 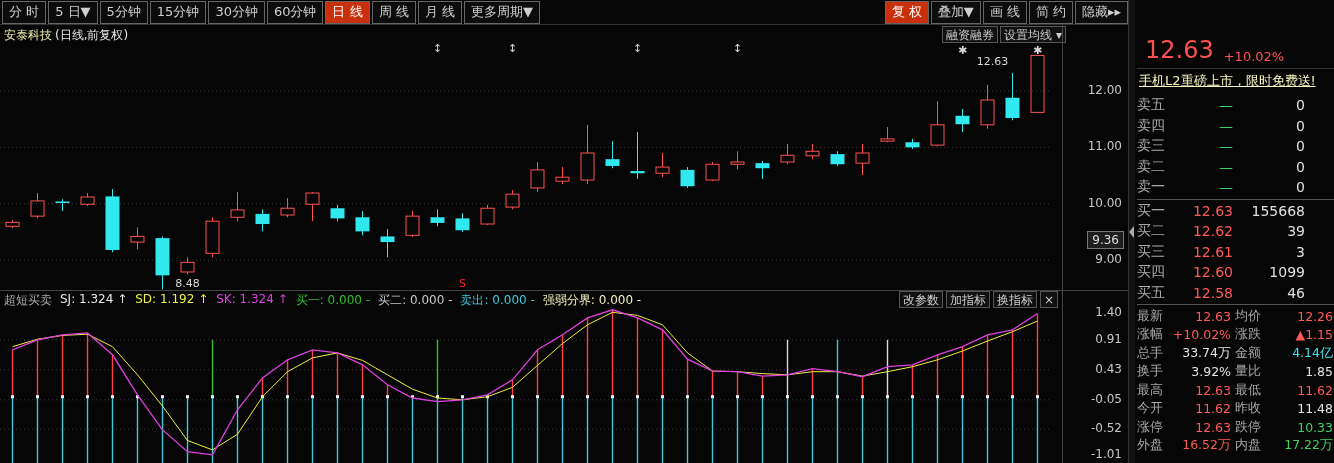 I want to click on stat-value: 1.85, so click(x=1318, y=372).